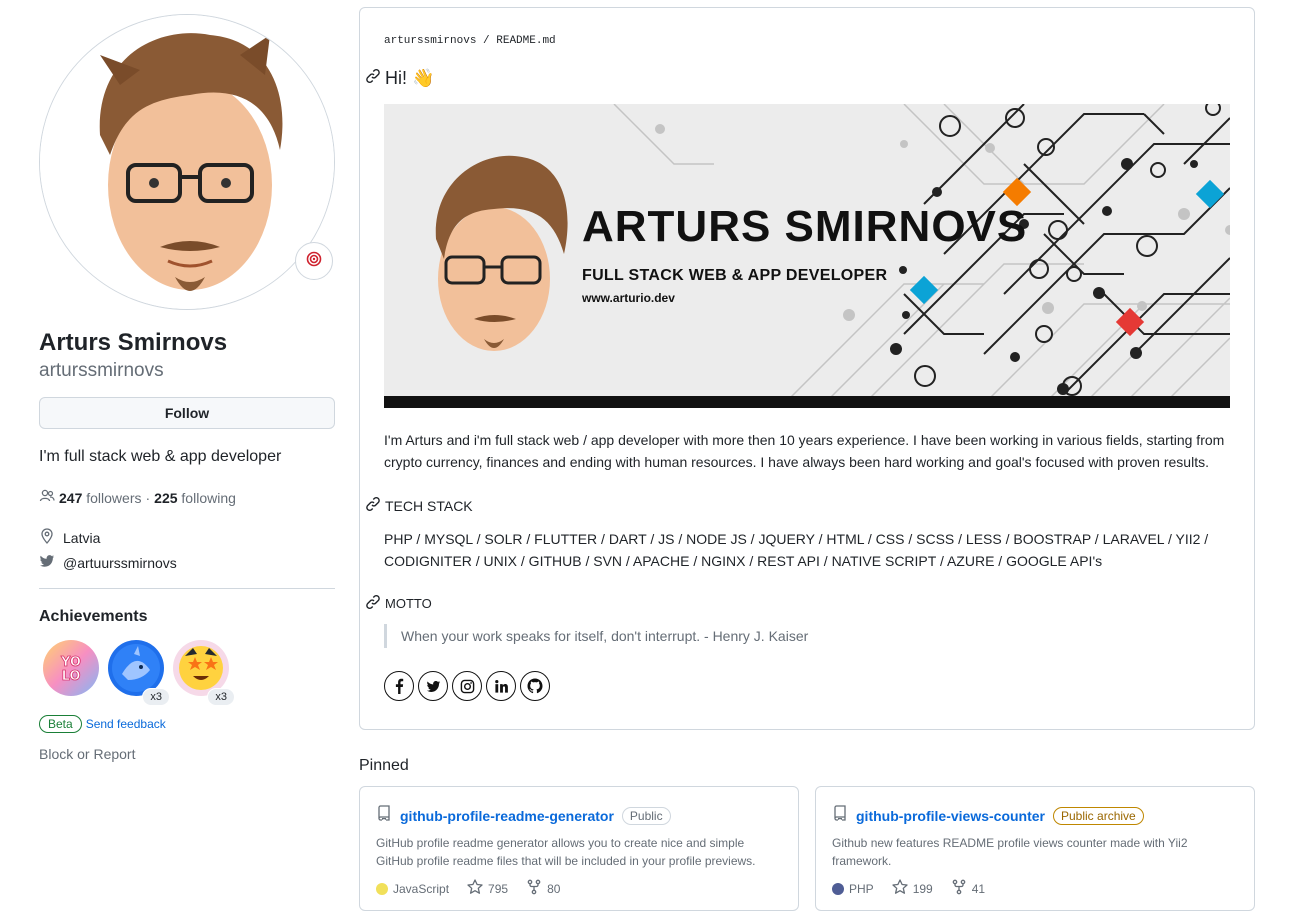 The height and width of the screenshot is (920, 1293). I want to click on achievement-badge-pull-shark: x3, so click(139, 673).